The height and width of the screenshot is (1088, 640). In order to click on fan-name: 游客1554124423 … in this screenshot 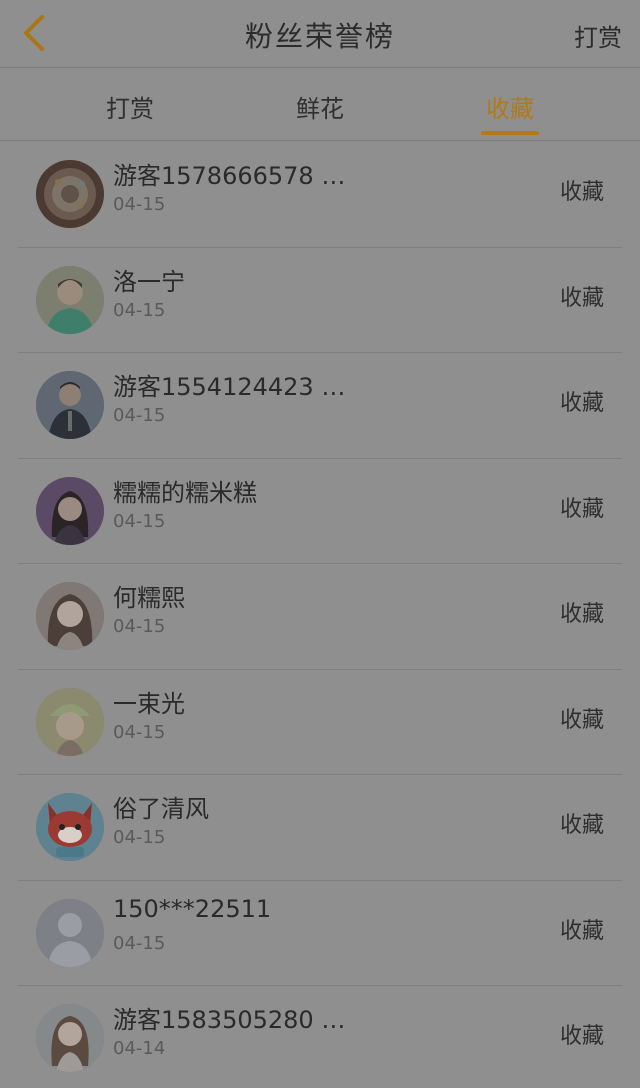, I will do `click(229, 387)`.